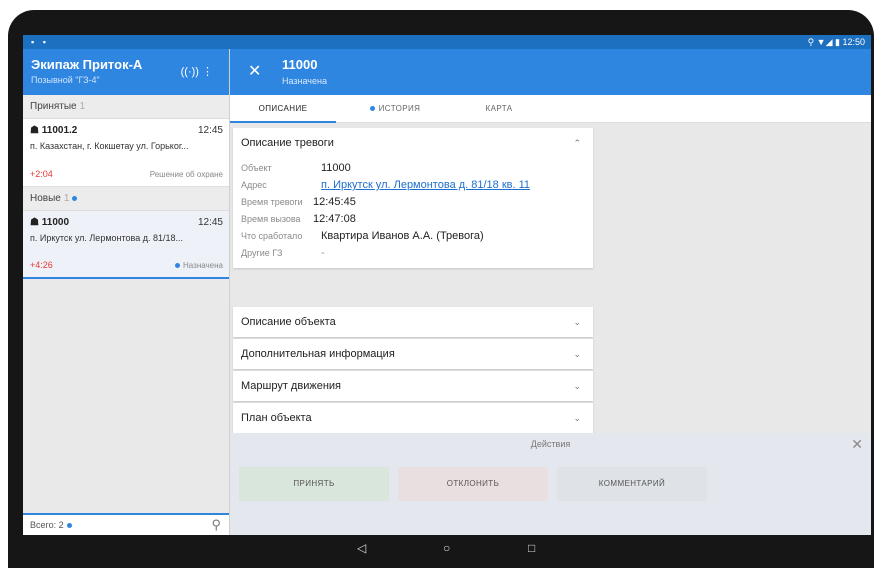 The height and width of the screenshot is (568, 883). I want to click on alarm-number: ☗ 11001.2, so click(54, 130).